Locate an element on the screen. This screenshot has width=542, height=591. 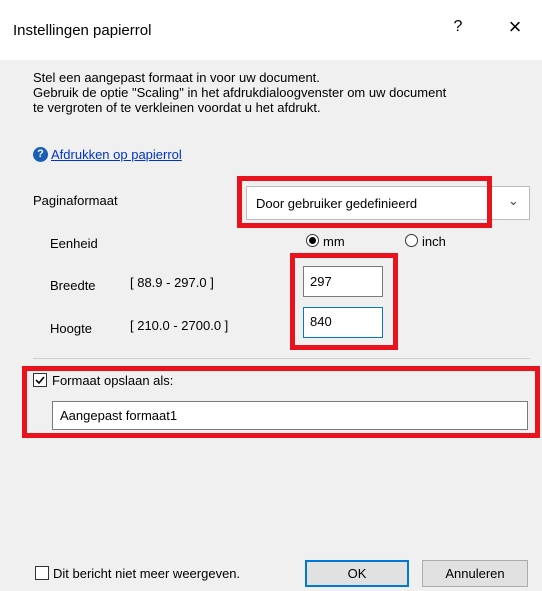
unit-label: Eenheid is located at coordinates (74, 243).